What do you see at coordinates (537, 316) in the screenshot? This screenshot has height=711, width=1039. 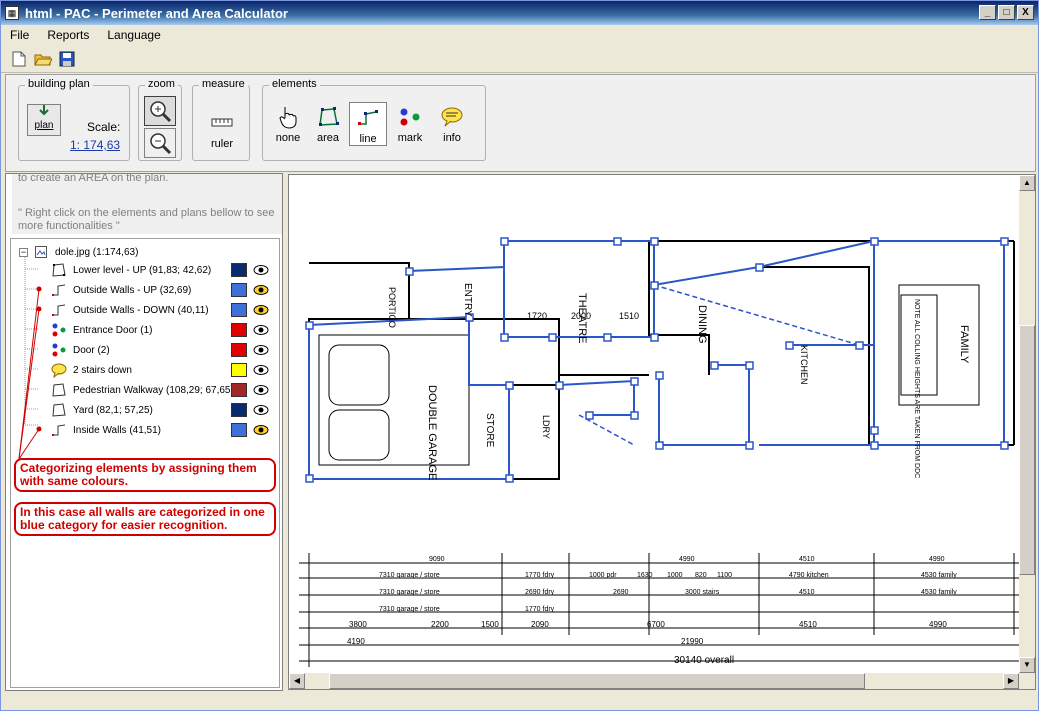 I see `dim-label-1720: 1720` at bounding box center [537, 316].